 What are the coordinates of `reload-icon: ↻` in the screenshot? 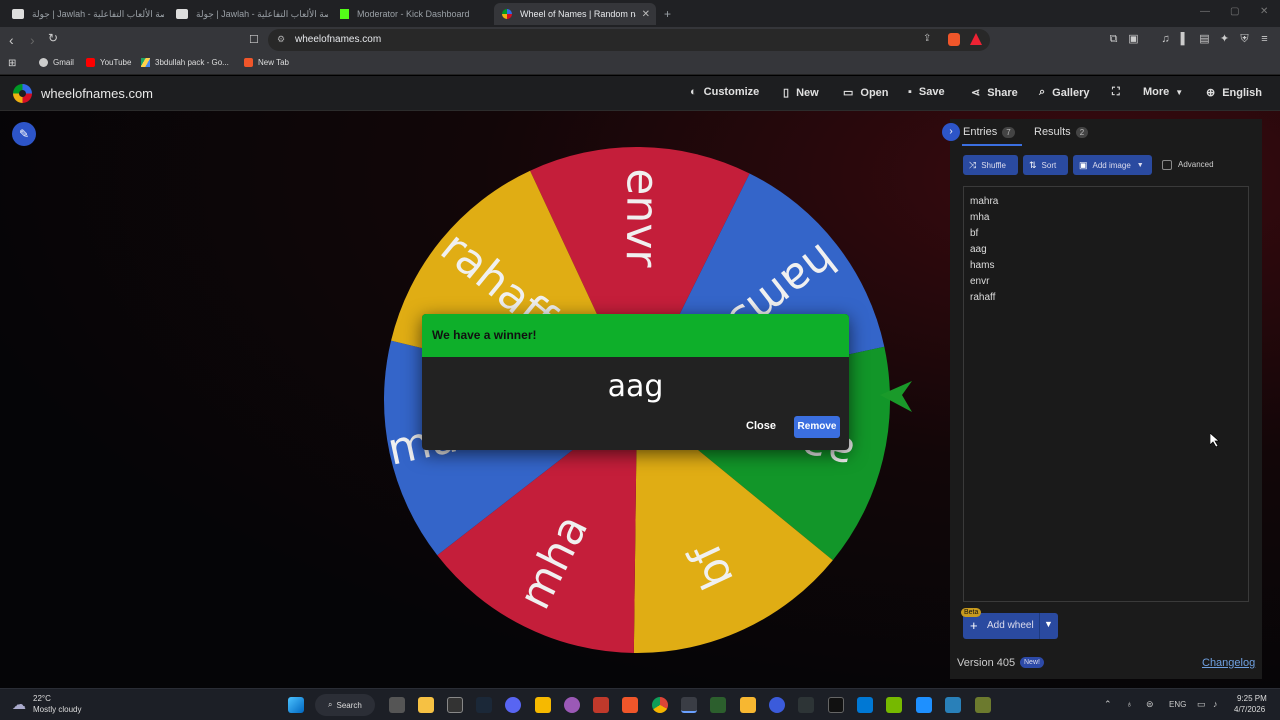 It's located at (53, 38).